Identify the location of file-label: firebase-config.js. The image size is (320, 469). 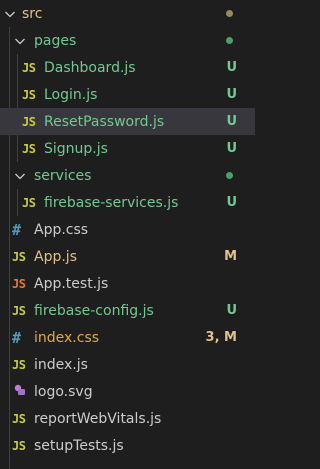
(94, 310).